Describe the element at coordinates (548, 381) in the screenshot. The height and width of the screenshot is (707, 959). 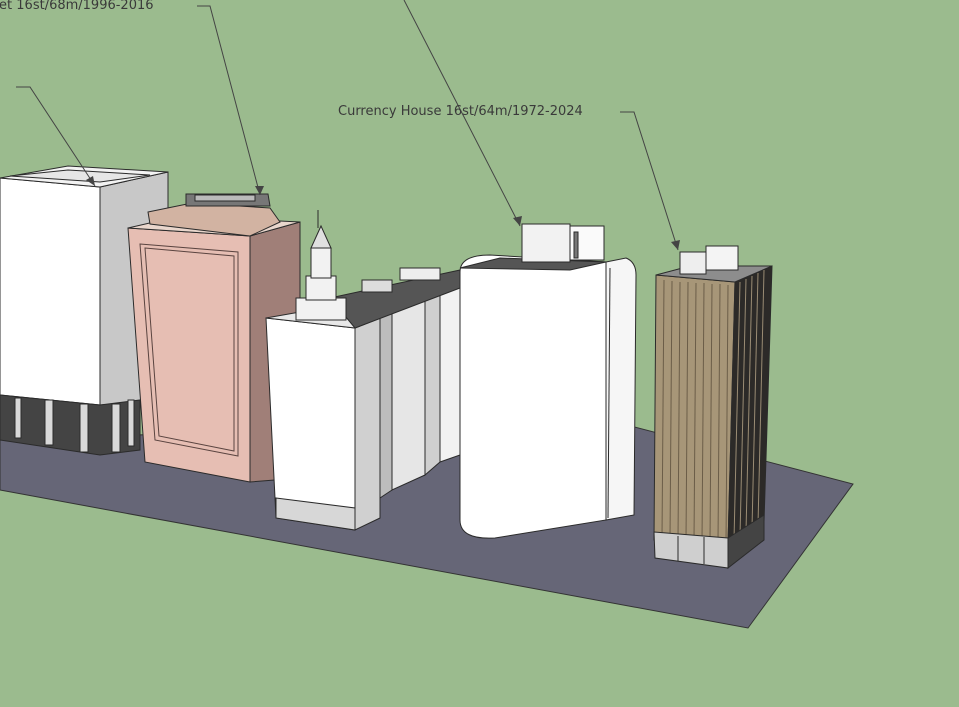
I see `currency-house-building` at that location.